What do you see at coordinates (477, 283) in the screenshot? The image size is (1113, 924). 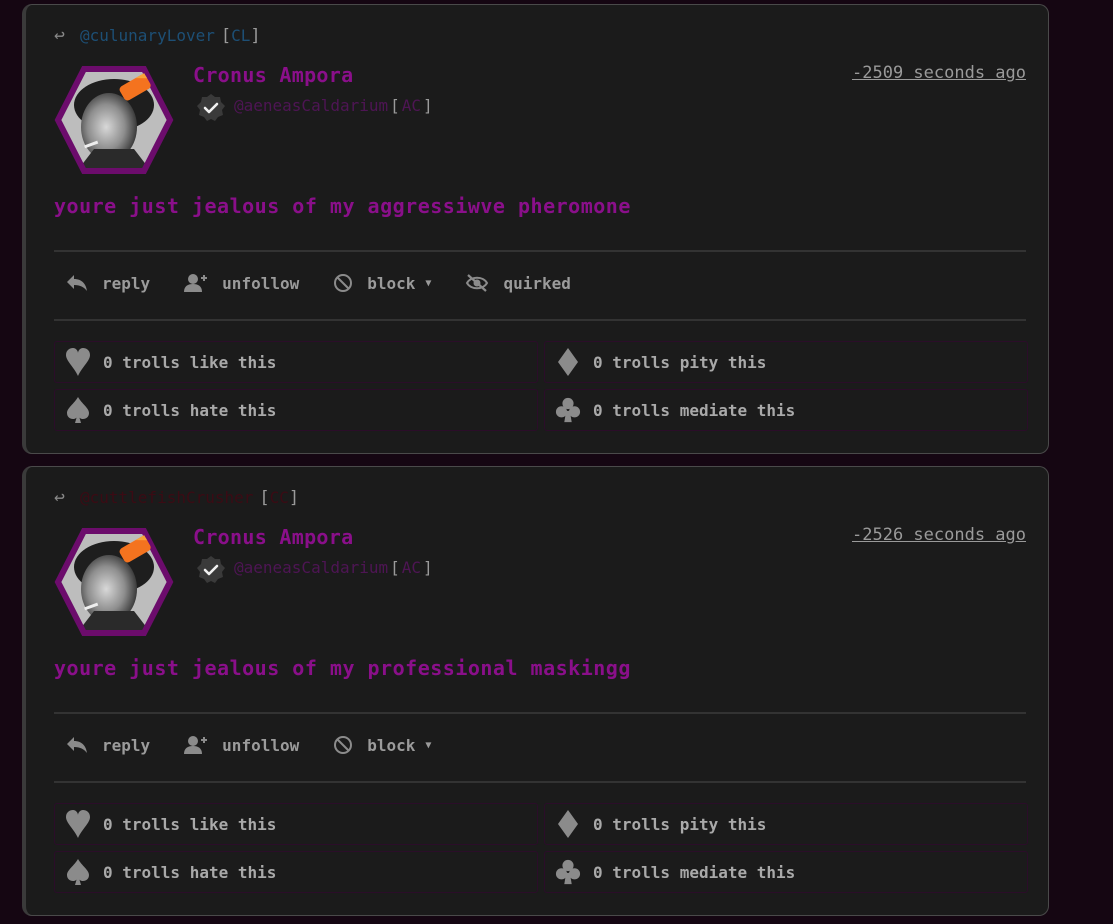 I see `eye-slash-icon` at bounding box center [477, 283].